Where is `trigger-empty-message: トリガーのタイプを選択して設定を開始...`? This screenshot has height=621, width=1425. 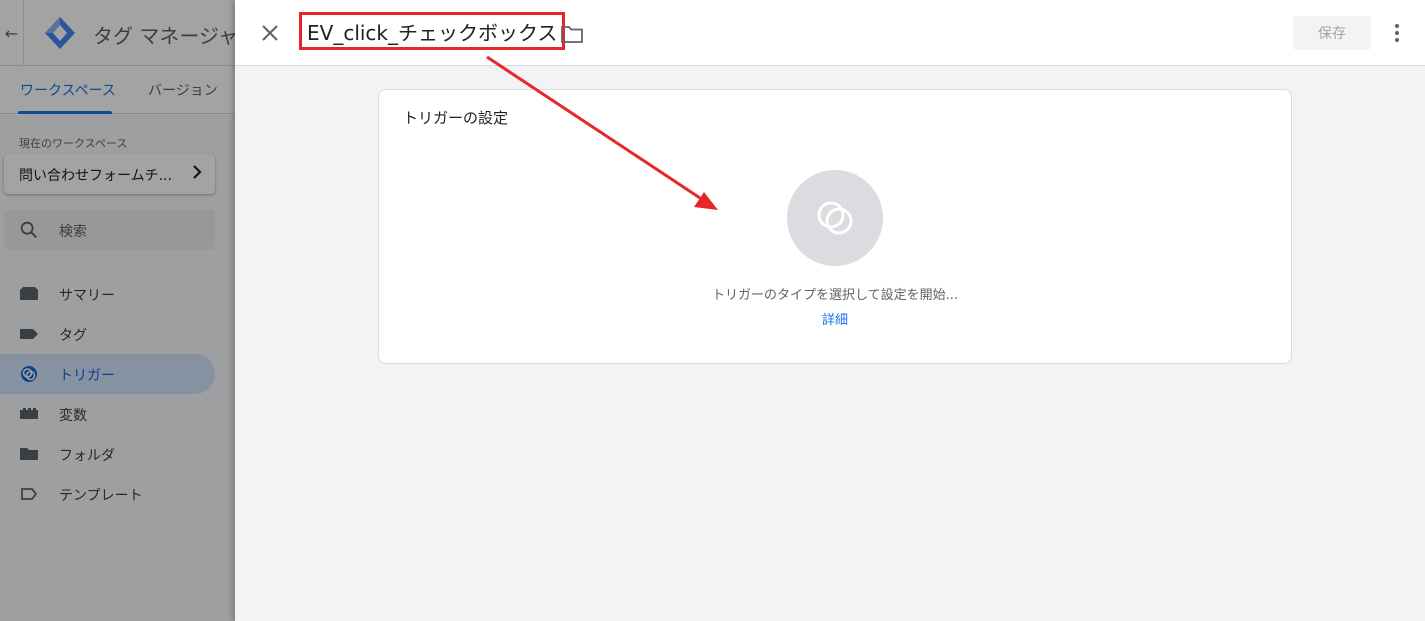
trigger-empty-message: トリガーのタイプを選択して設定を開始... is located at coordinates (834, 295).